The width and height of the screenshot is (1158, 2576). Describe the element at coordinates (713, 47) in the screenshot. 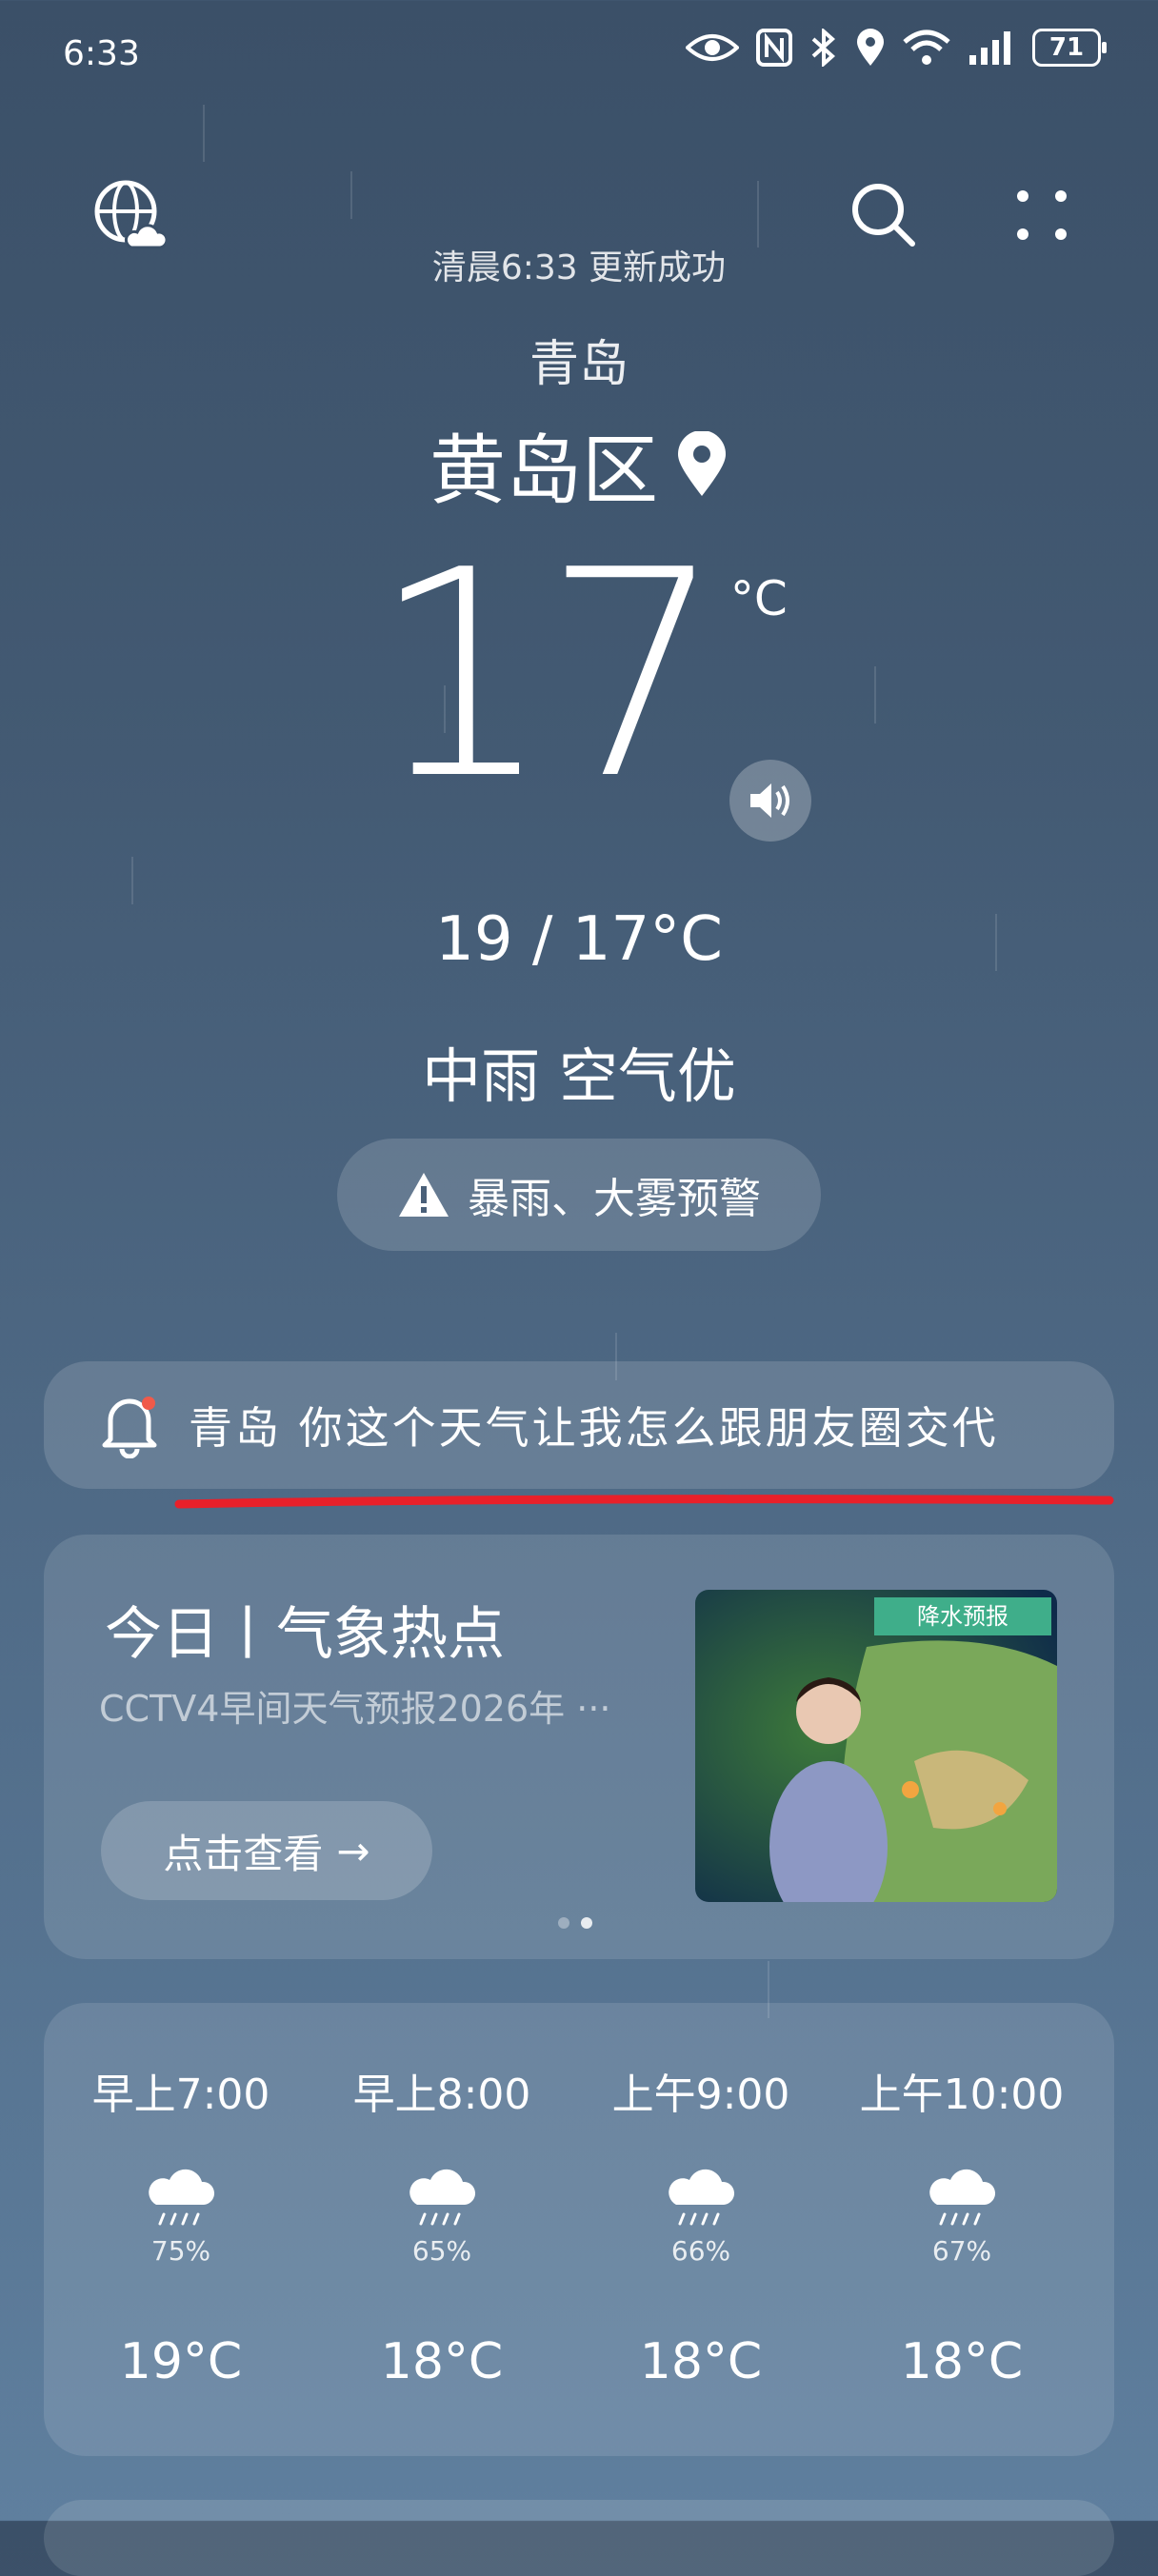

I see `eye-icon` at that location.